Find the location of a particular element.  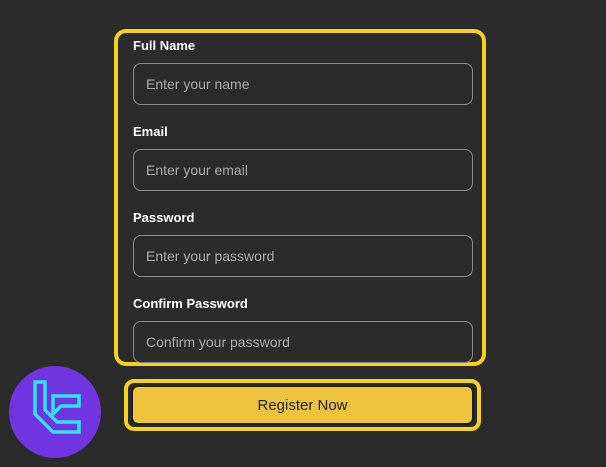

register-now-button: Register Now is located at coordinates (302, 405).